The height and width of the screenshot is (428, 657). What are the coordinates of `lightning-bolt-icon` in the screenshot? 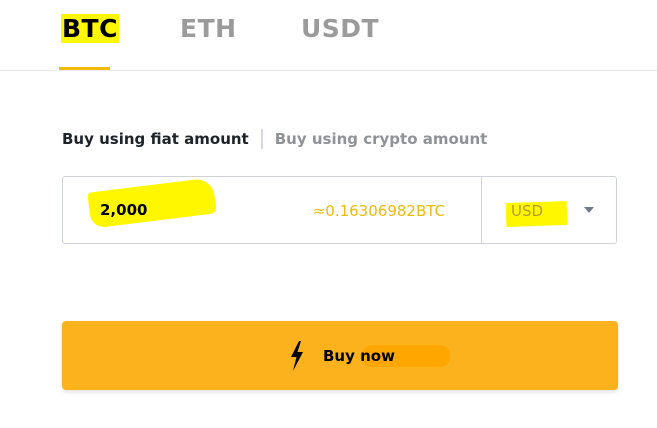 It's located at (297, 356).